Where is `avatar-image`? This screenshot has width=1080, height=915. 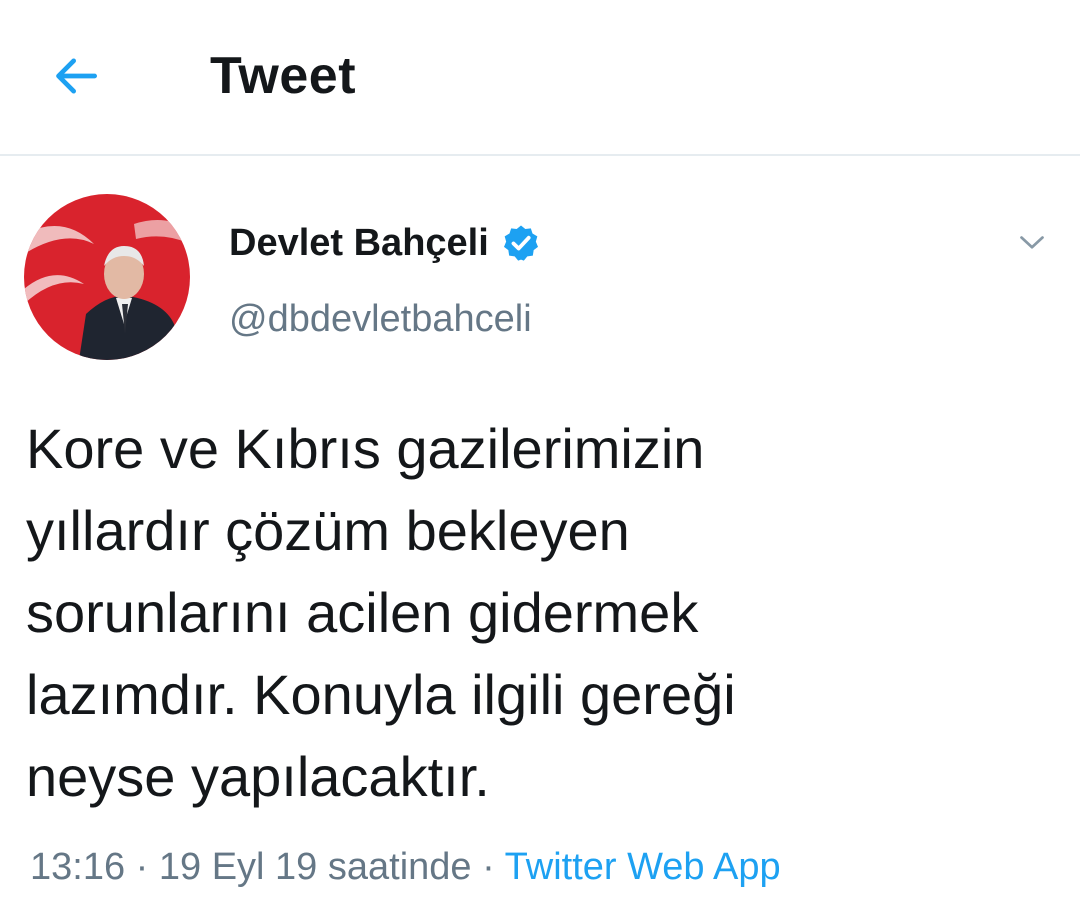 avatar-image is located at coordinates (107, 277).